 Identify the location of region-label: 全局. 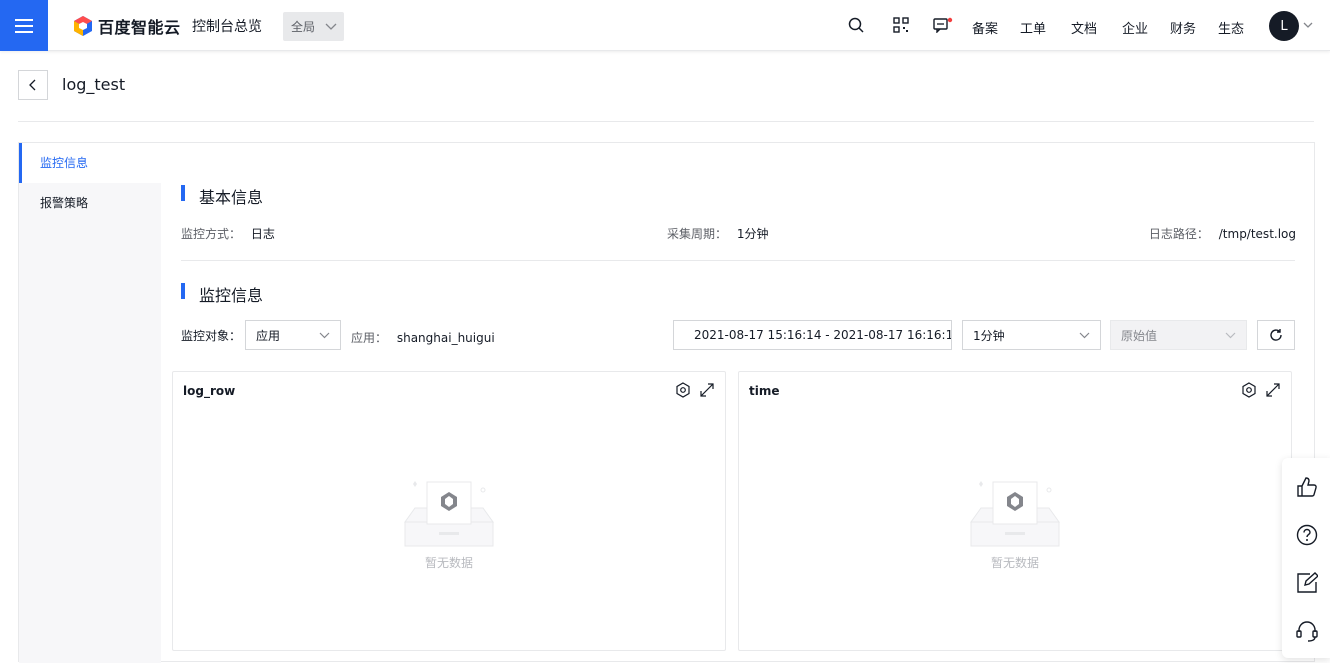
(303, 27).